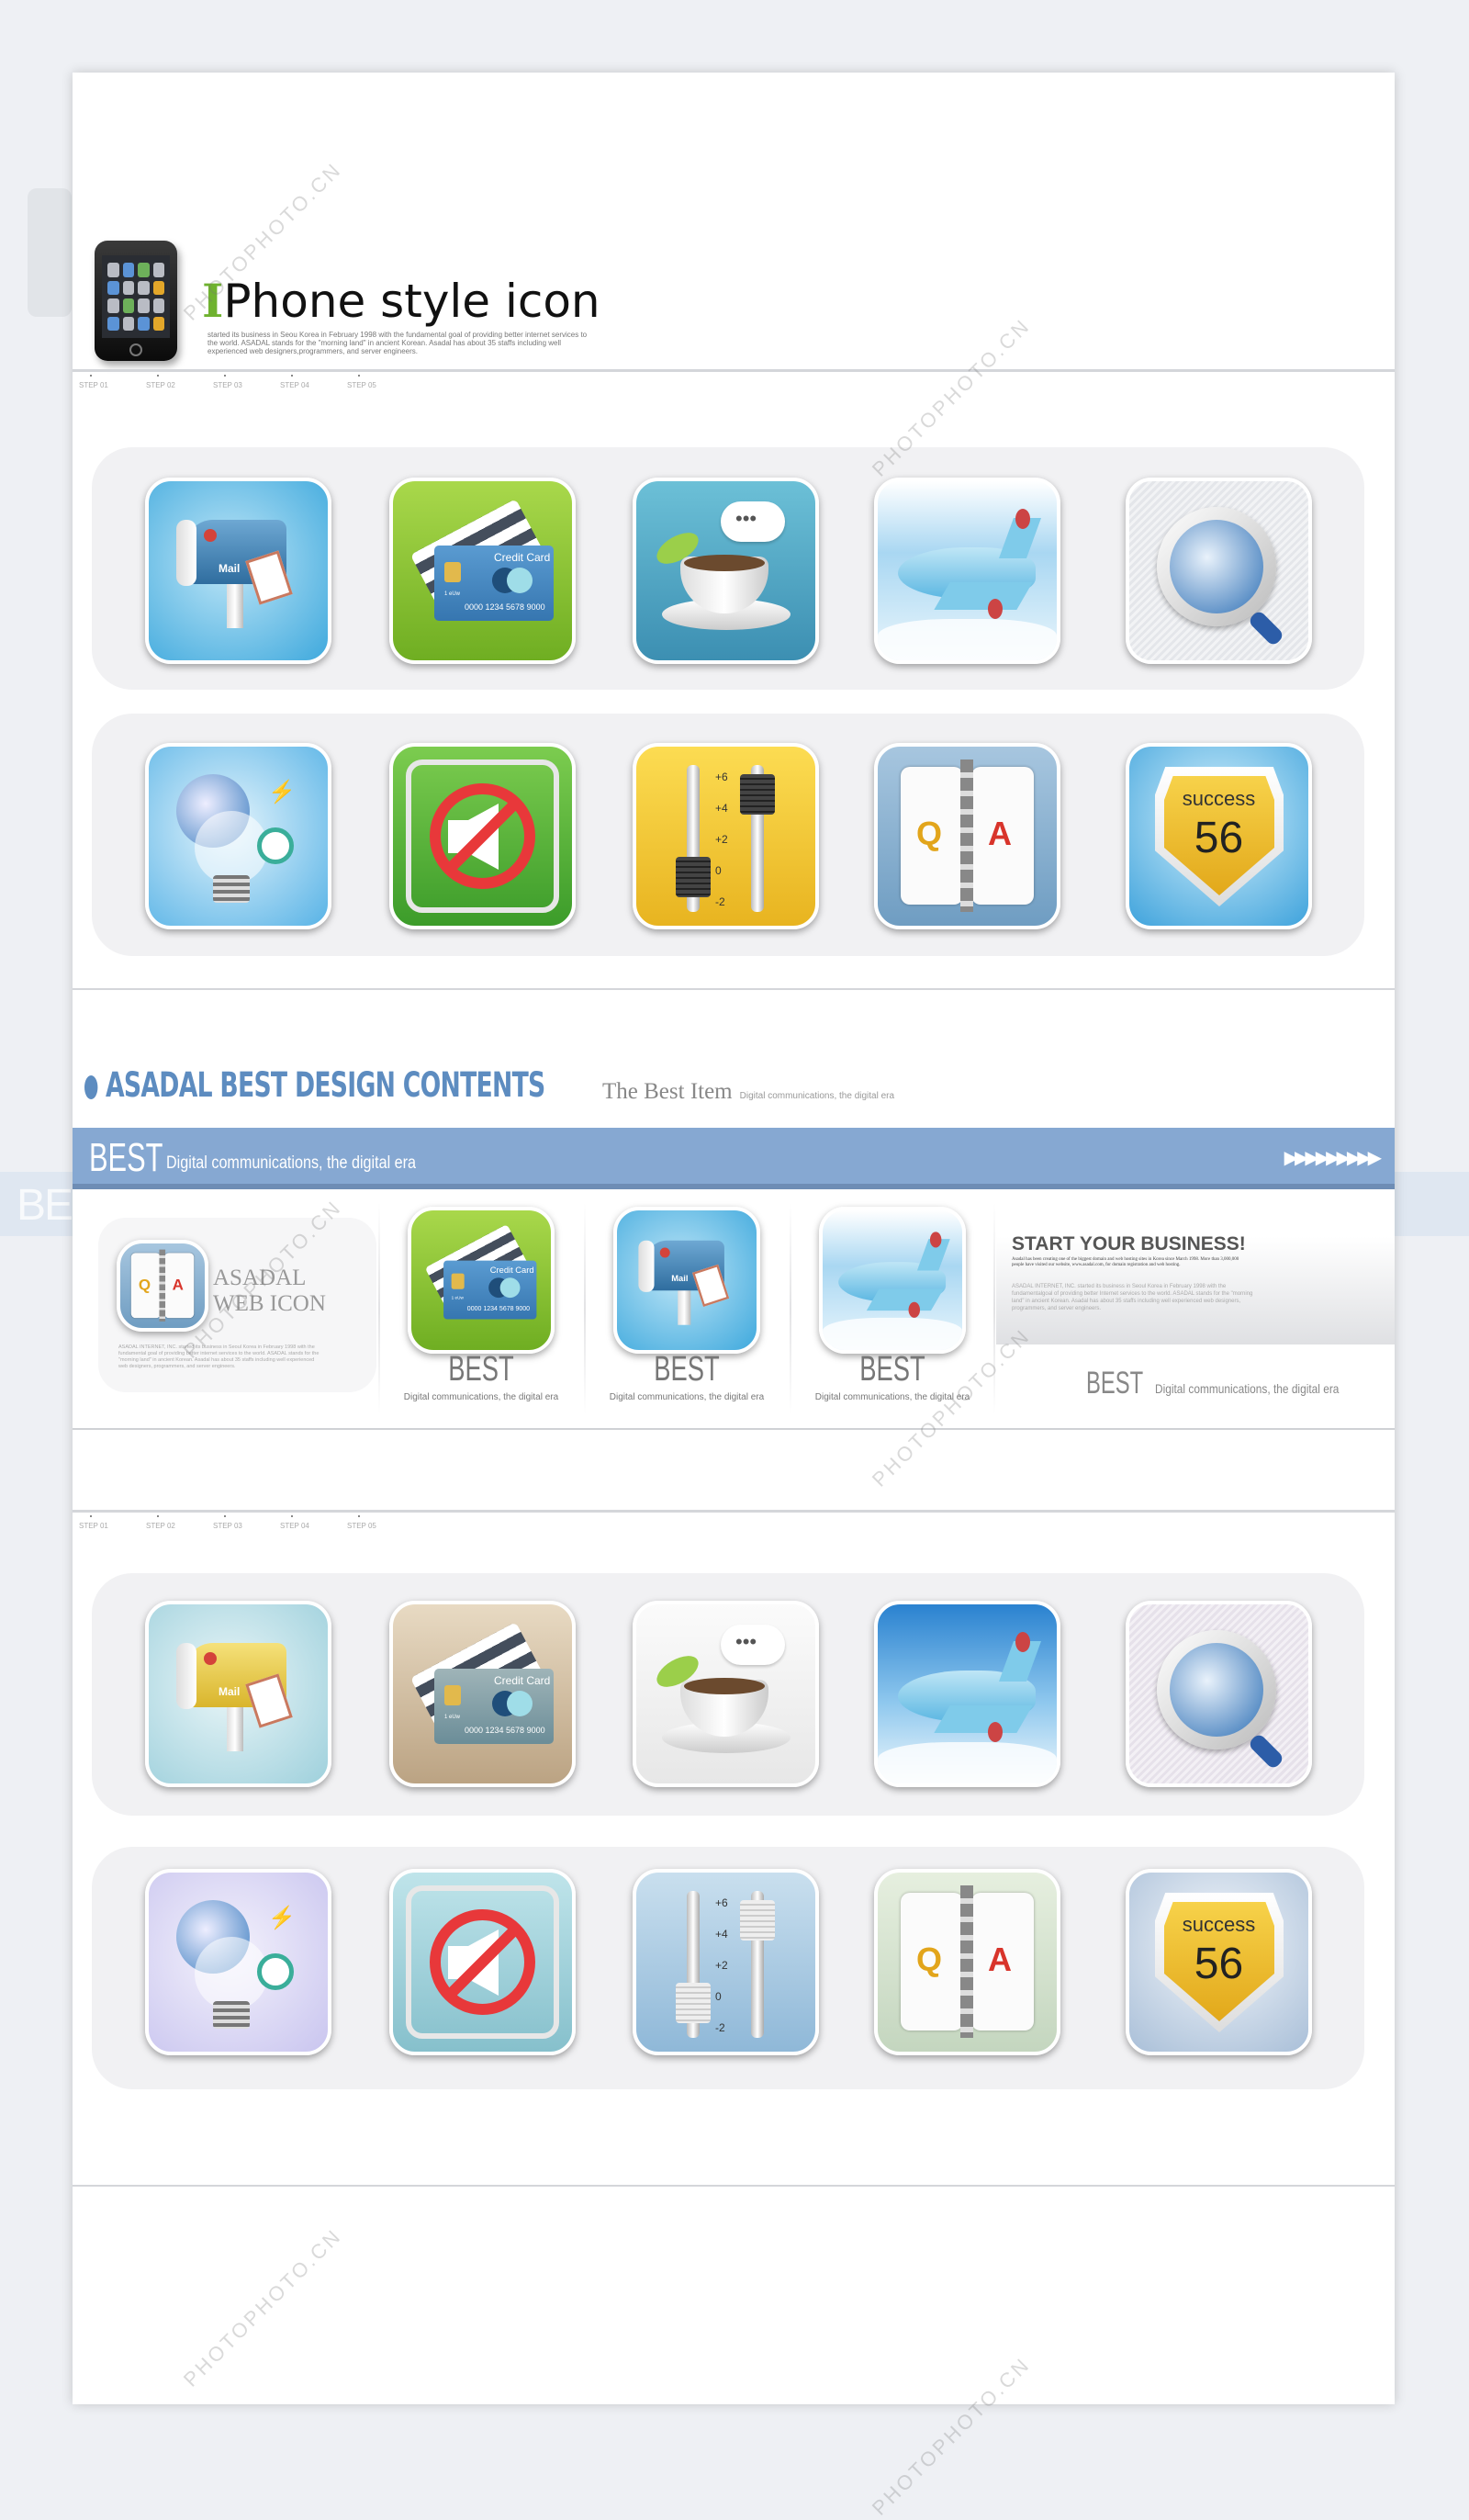 This screenshot has height=2520, width=1469. What do you see at coordinates (160, 1522) in the screenshot?
I see `step-label: STEP 02` at bounding box center [160, 1522].